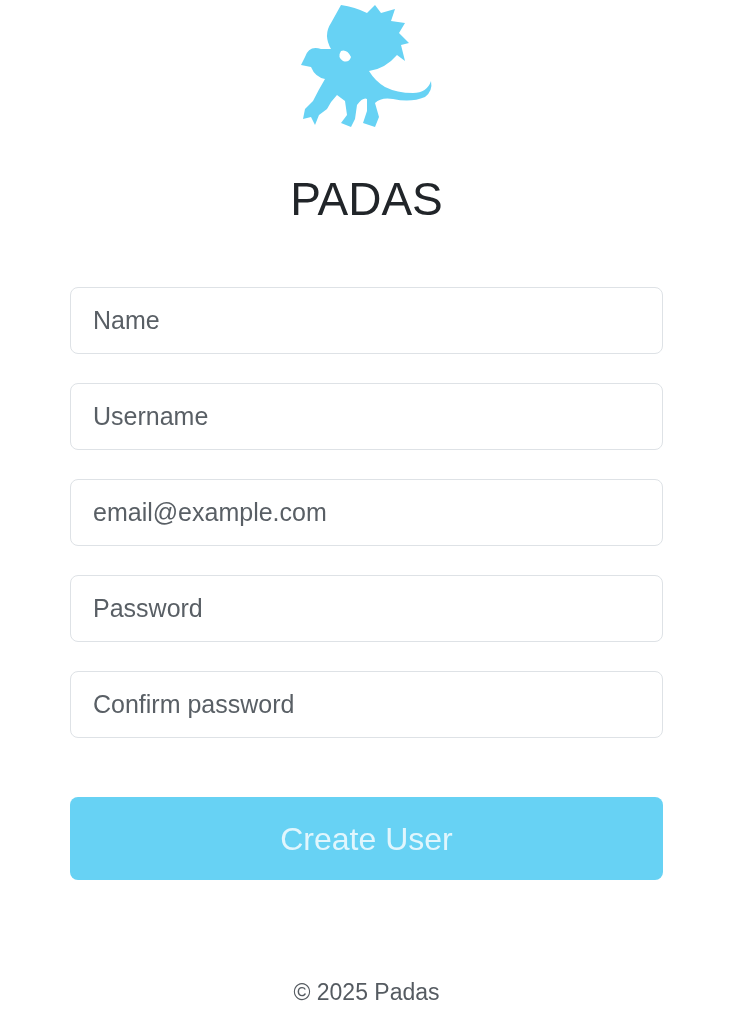 The width and height of the screenshot is (733, 1033). Describe the element at coordinates (366, 416) in the screenshot. I see `input-field: Username` at that location.